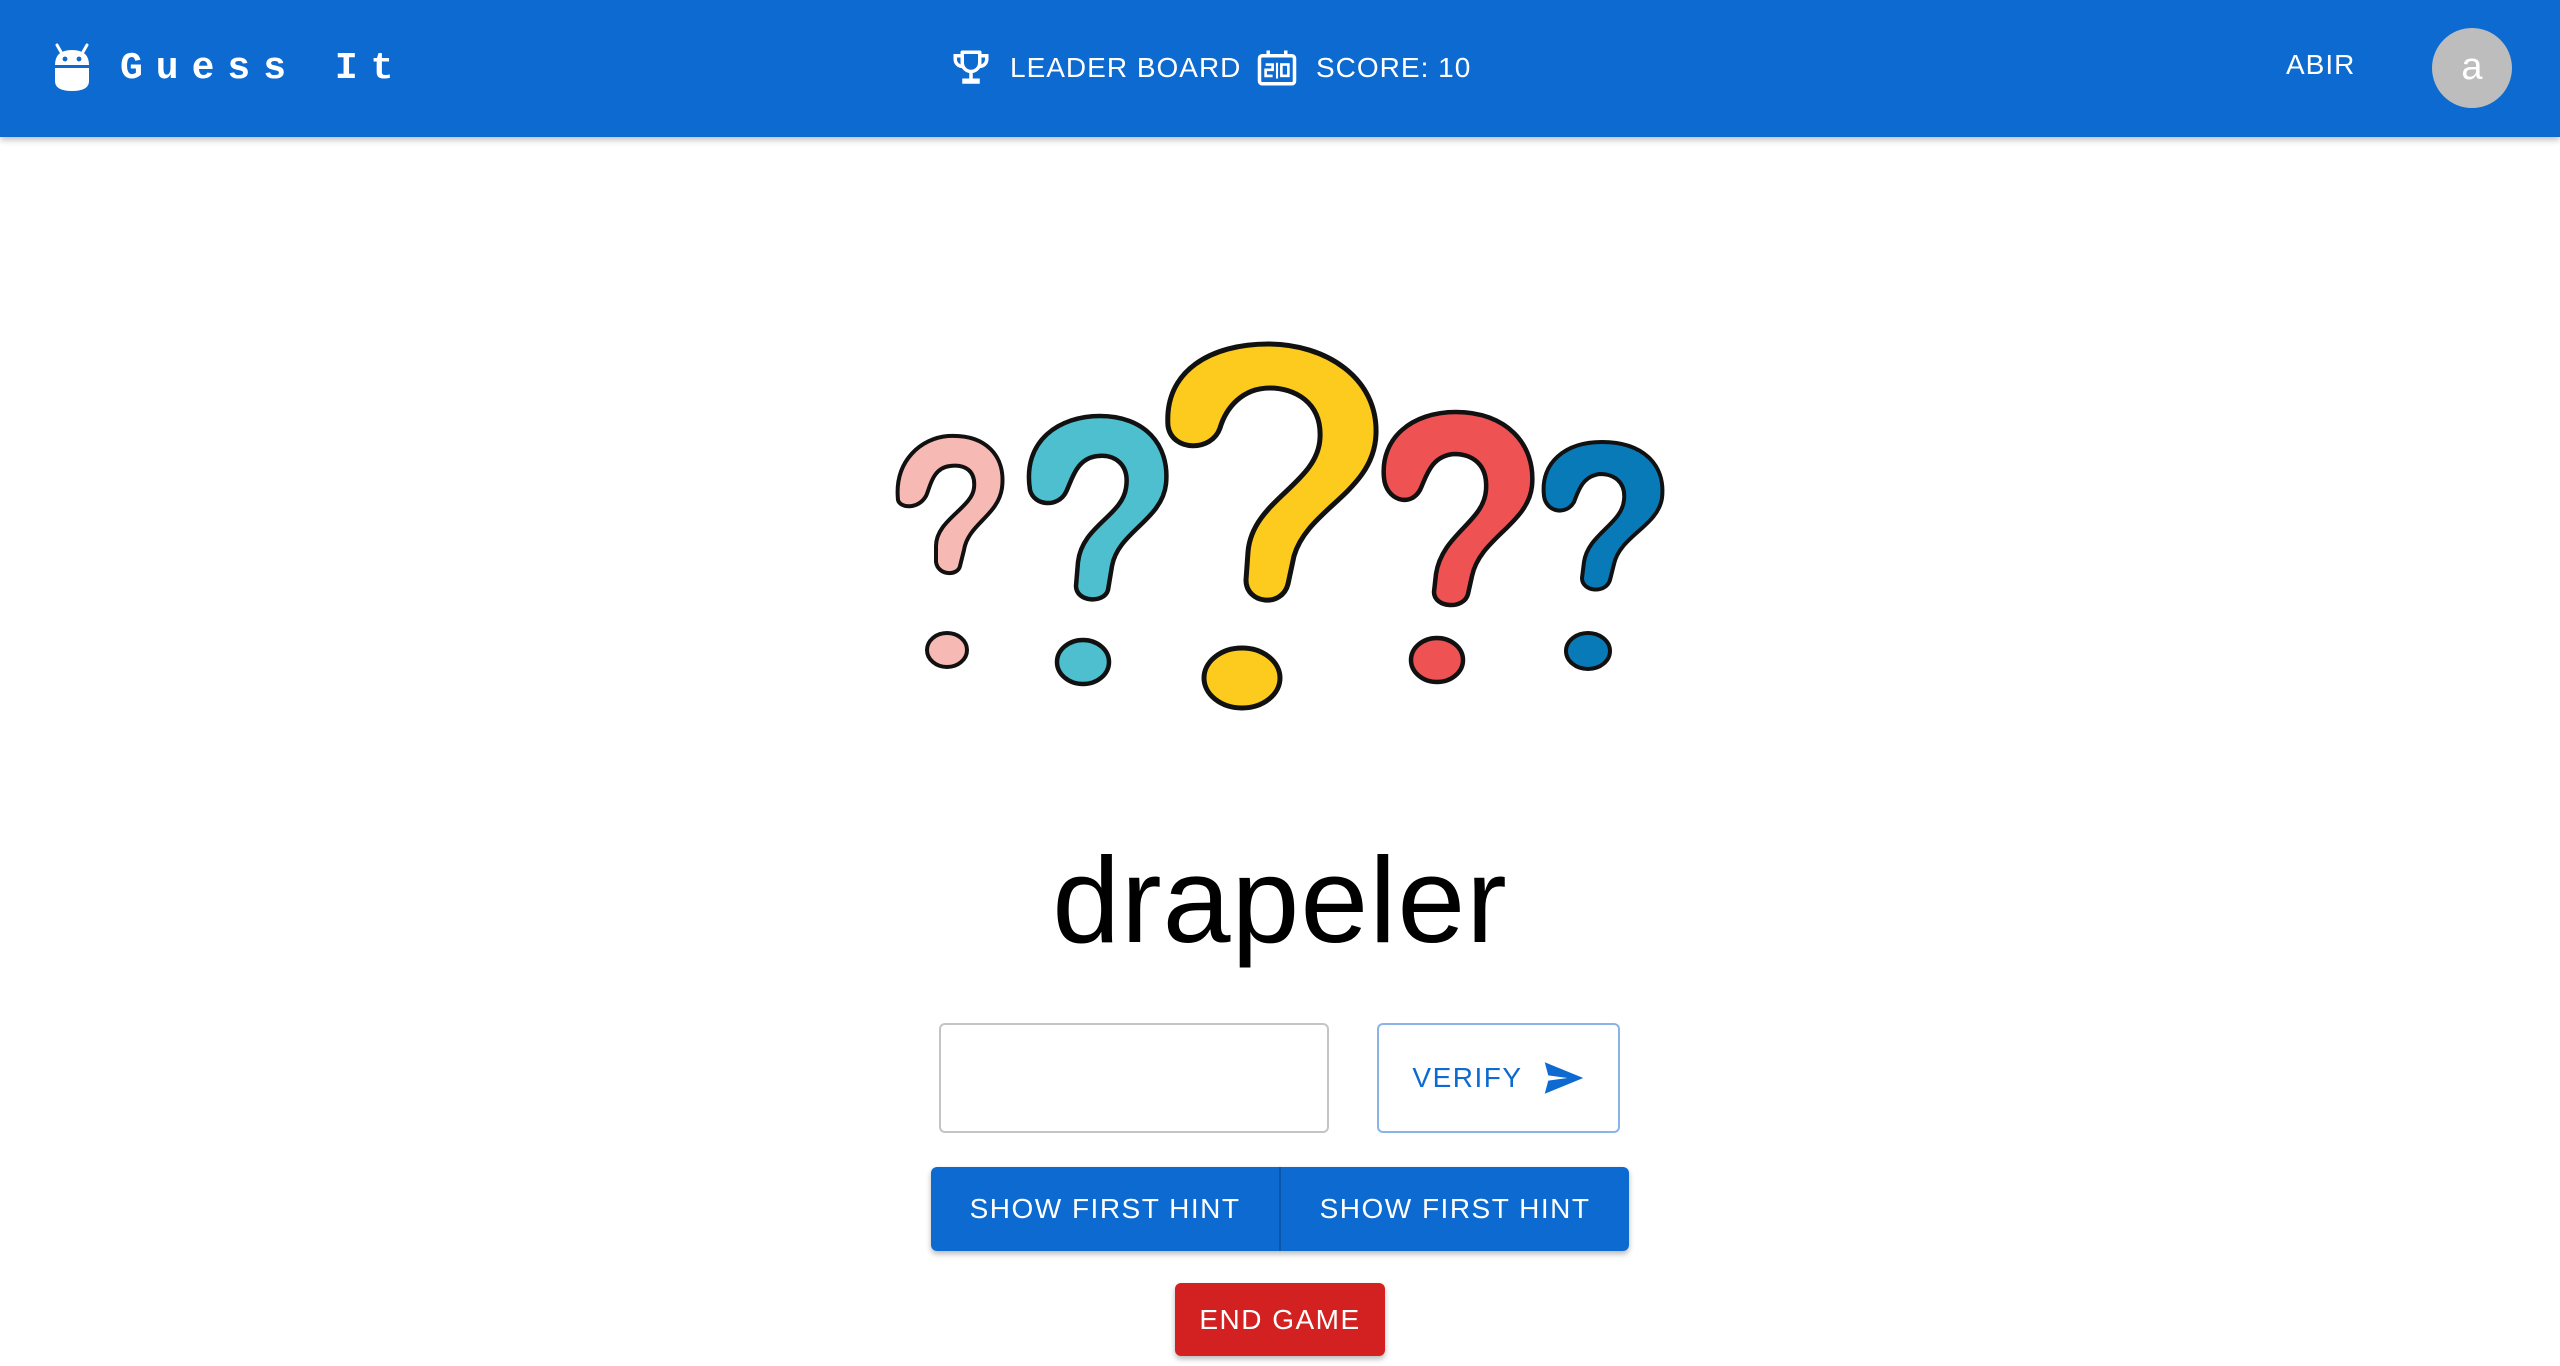 The height and width of the screenshot is (1366, 2560). I want to click on scrambled-word: drapeler, so click(1280, 900).